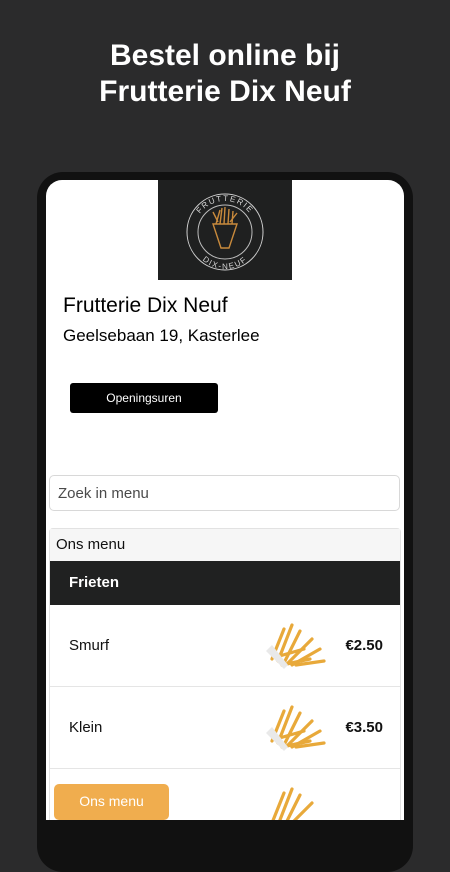 The height and width of the screenshot is (872, 450). What do you see at coordinates (225, 583) in the screenshot?
I see `category-header-frieten: Frieten` at bounding box center [225, 583].